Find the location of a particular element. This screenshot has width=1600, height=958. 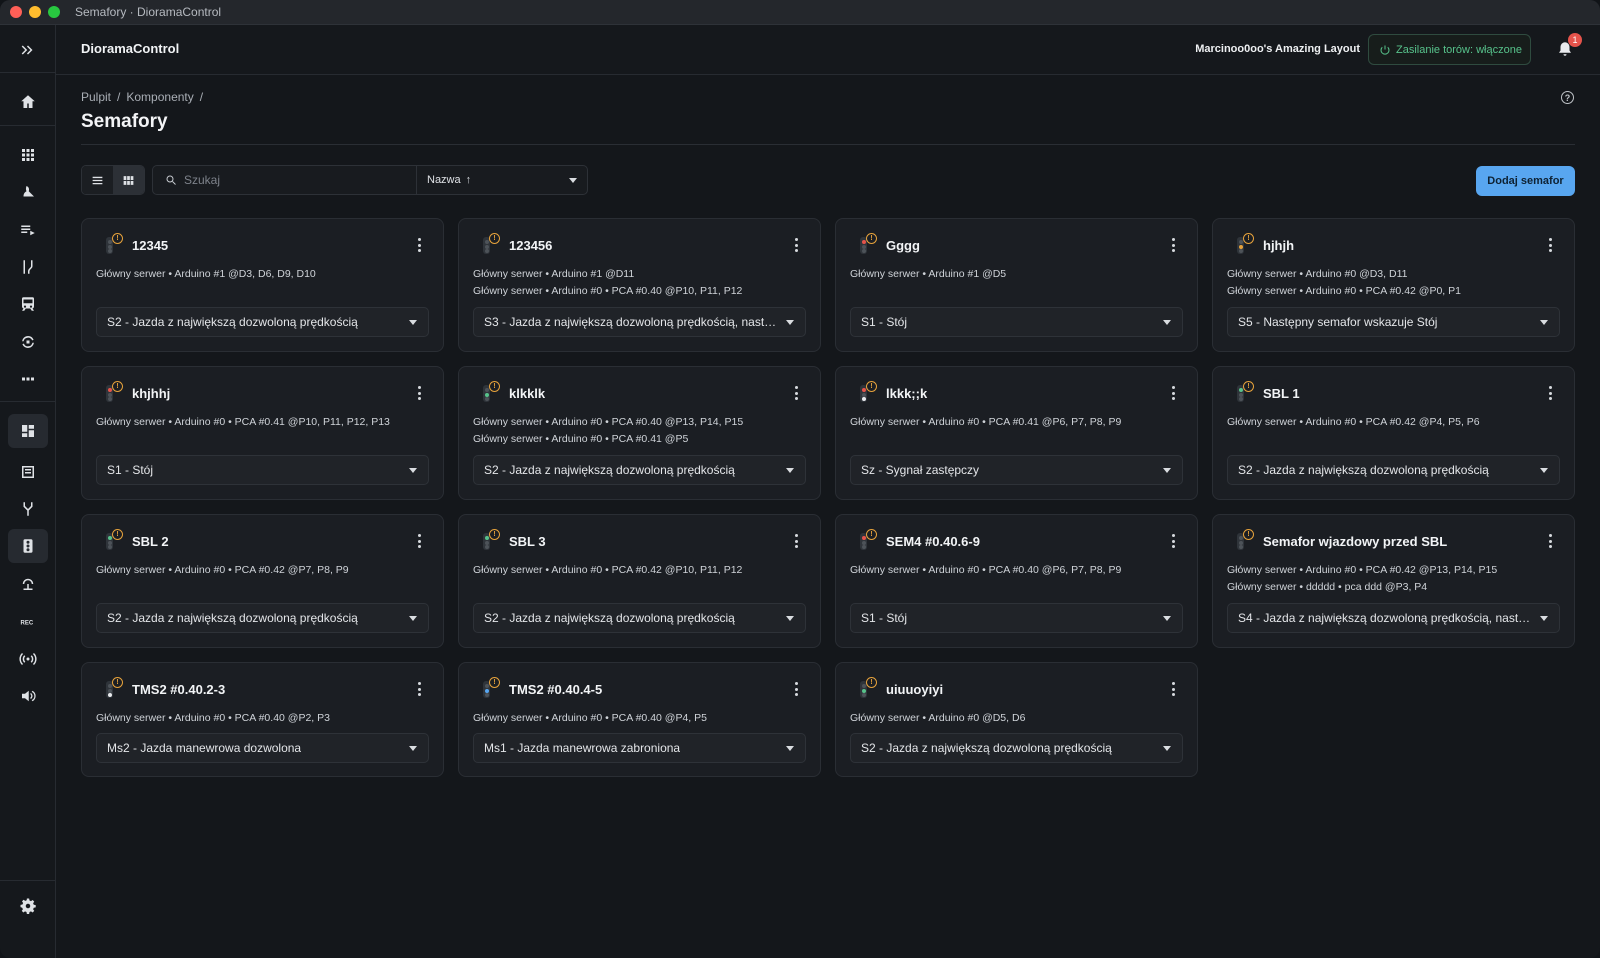

playlist-icon is located at coordinates (28, 230).